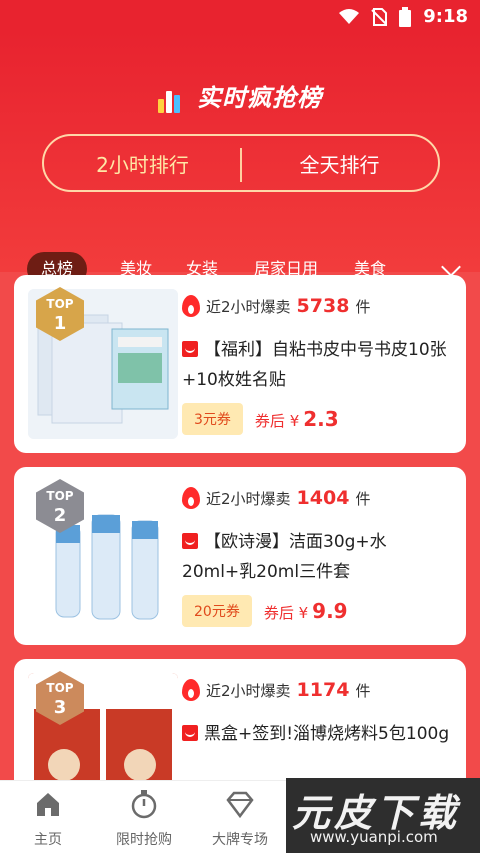 The height and width of the screenshot is (853, 480). Describe the element at coordinates (374, 837) in the screenshot. I see `watermark-url: www.yuanpi.com` at that location.